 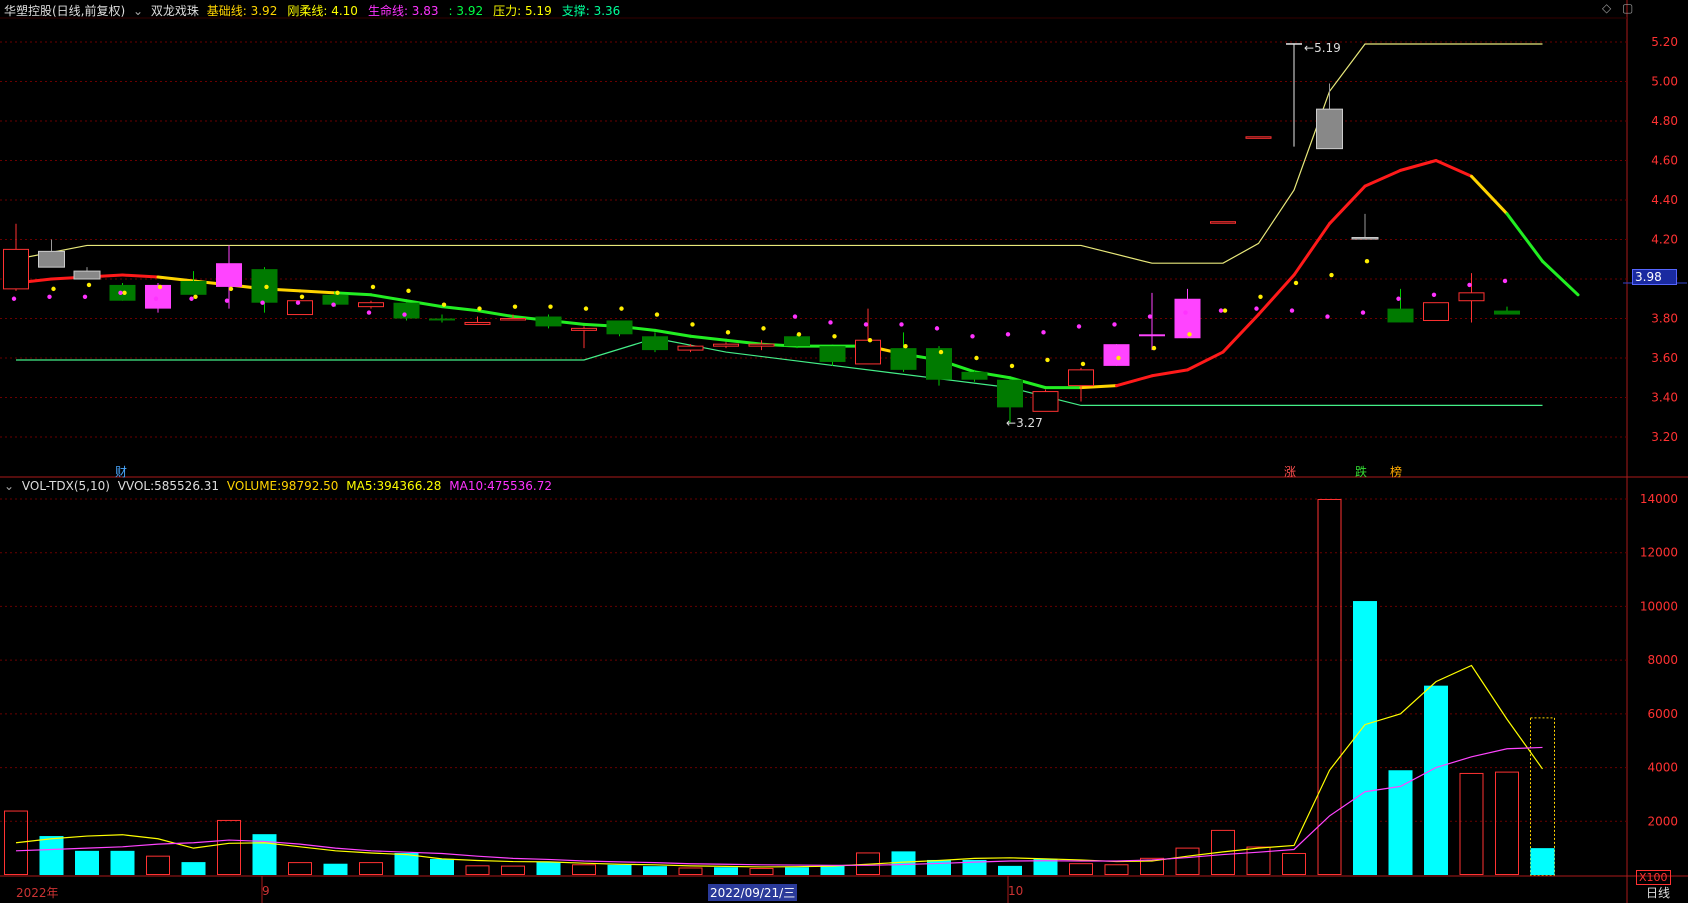 What do you see at coordinates (605, 11) in the screenshot?
I see `indicator-value-5: 3.36` at bounding box center [605, 11].